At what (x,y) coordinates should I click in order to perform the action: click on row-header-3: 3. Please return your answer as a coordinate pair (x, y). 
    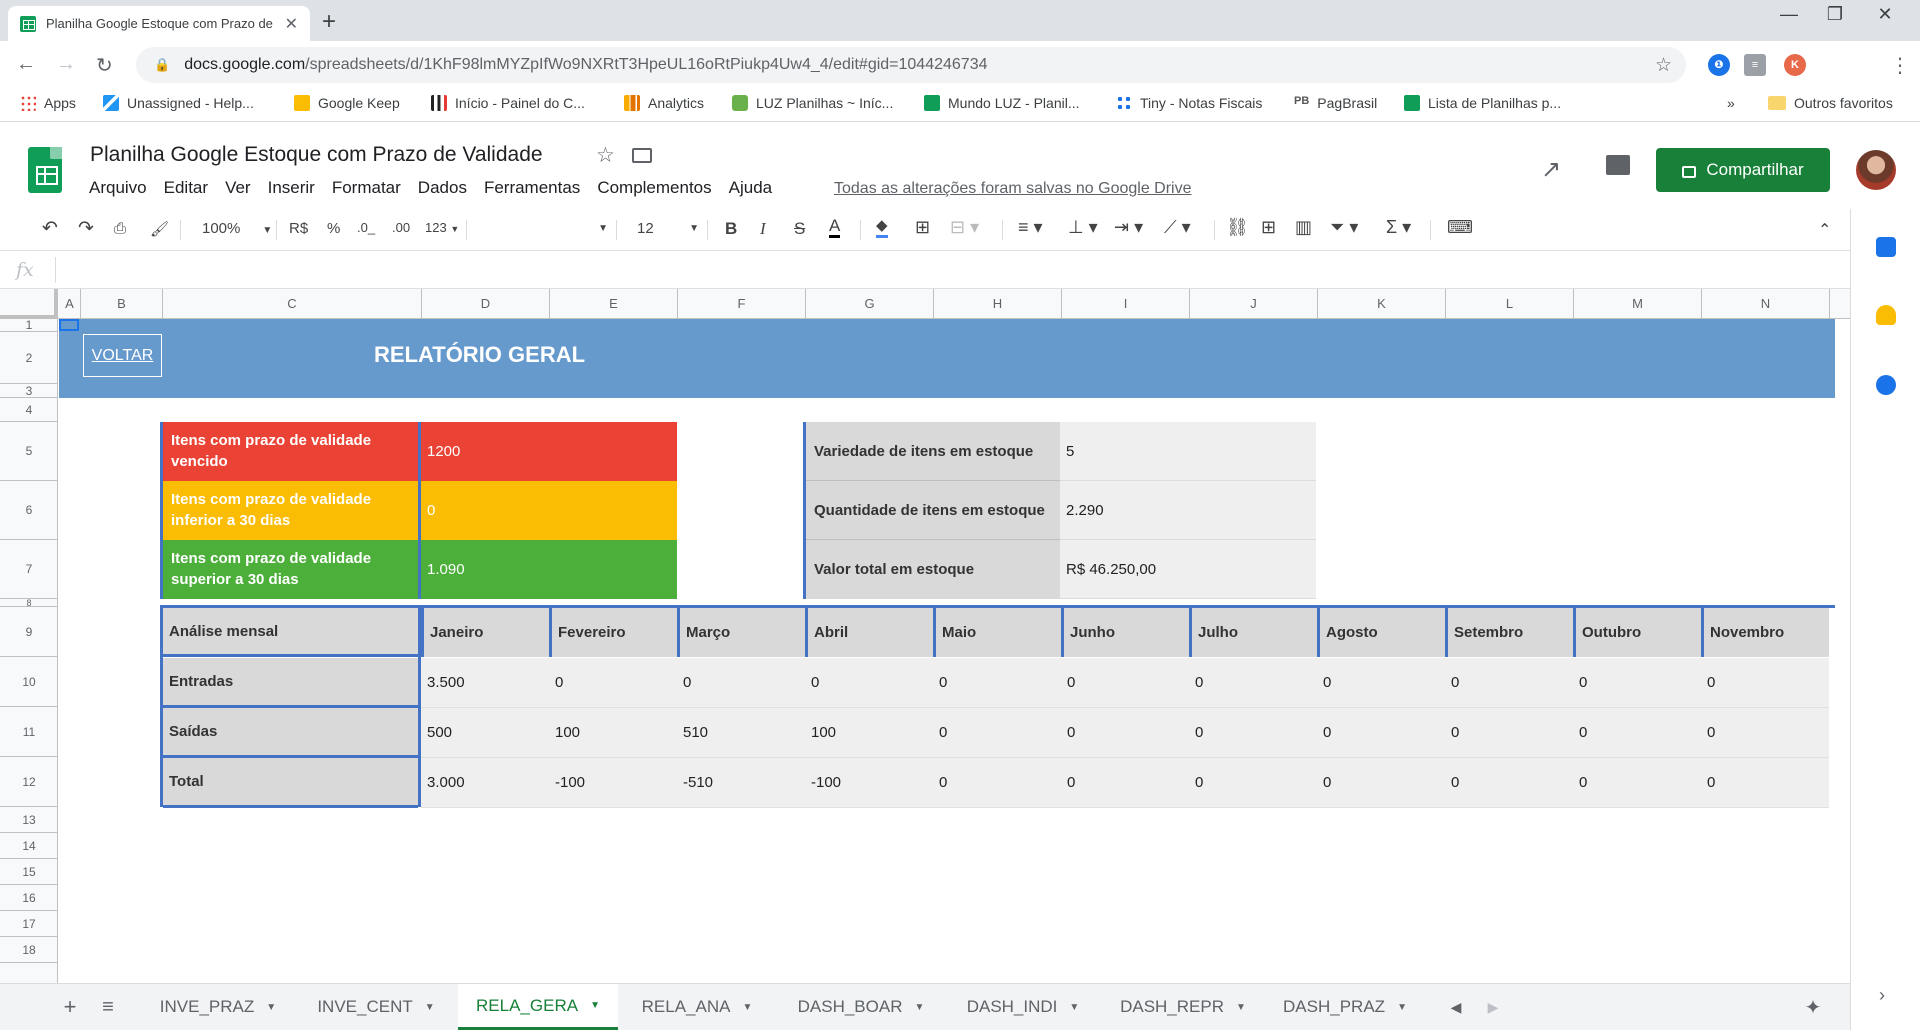
    Looking at the image, I should click on (29, 391).